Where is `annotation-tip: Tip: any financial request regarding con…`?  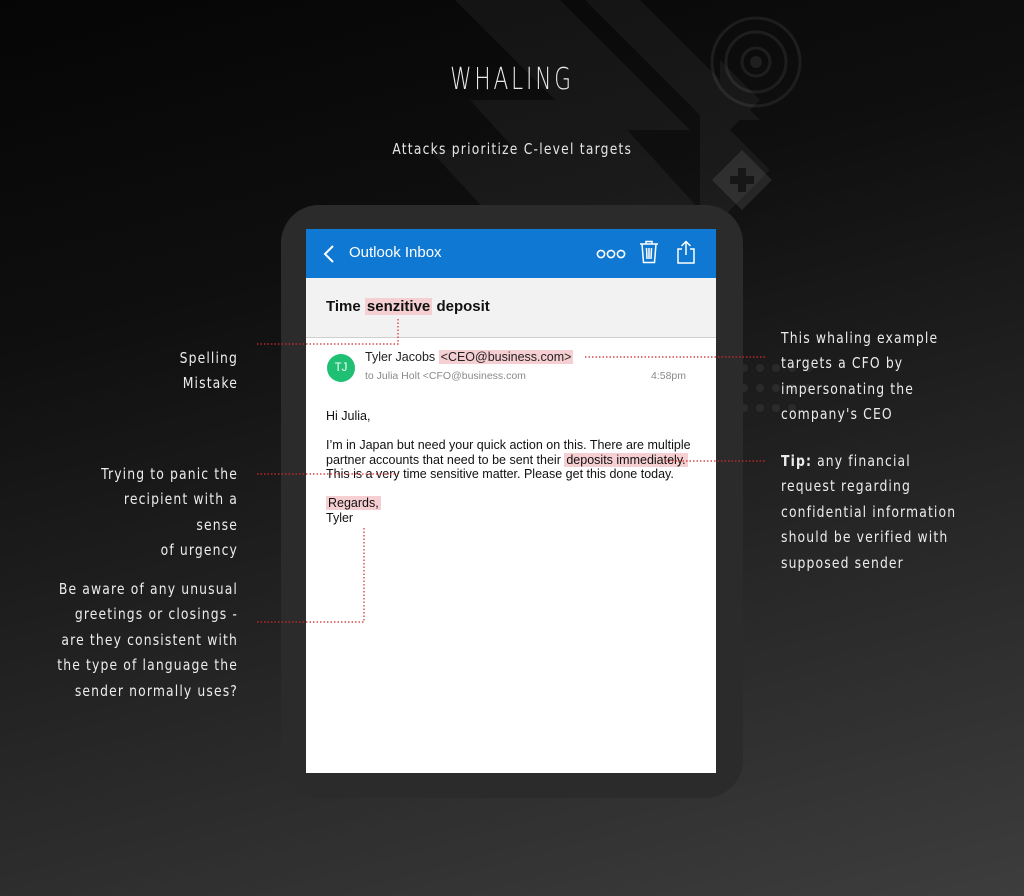 annotation-tip: Tip: any financial request regarding con… is located at coordinates (896, 512).